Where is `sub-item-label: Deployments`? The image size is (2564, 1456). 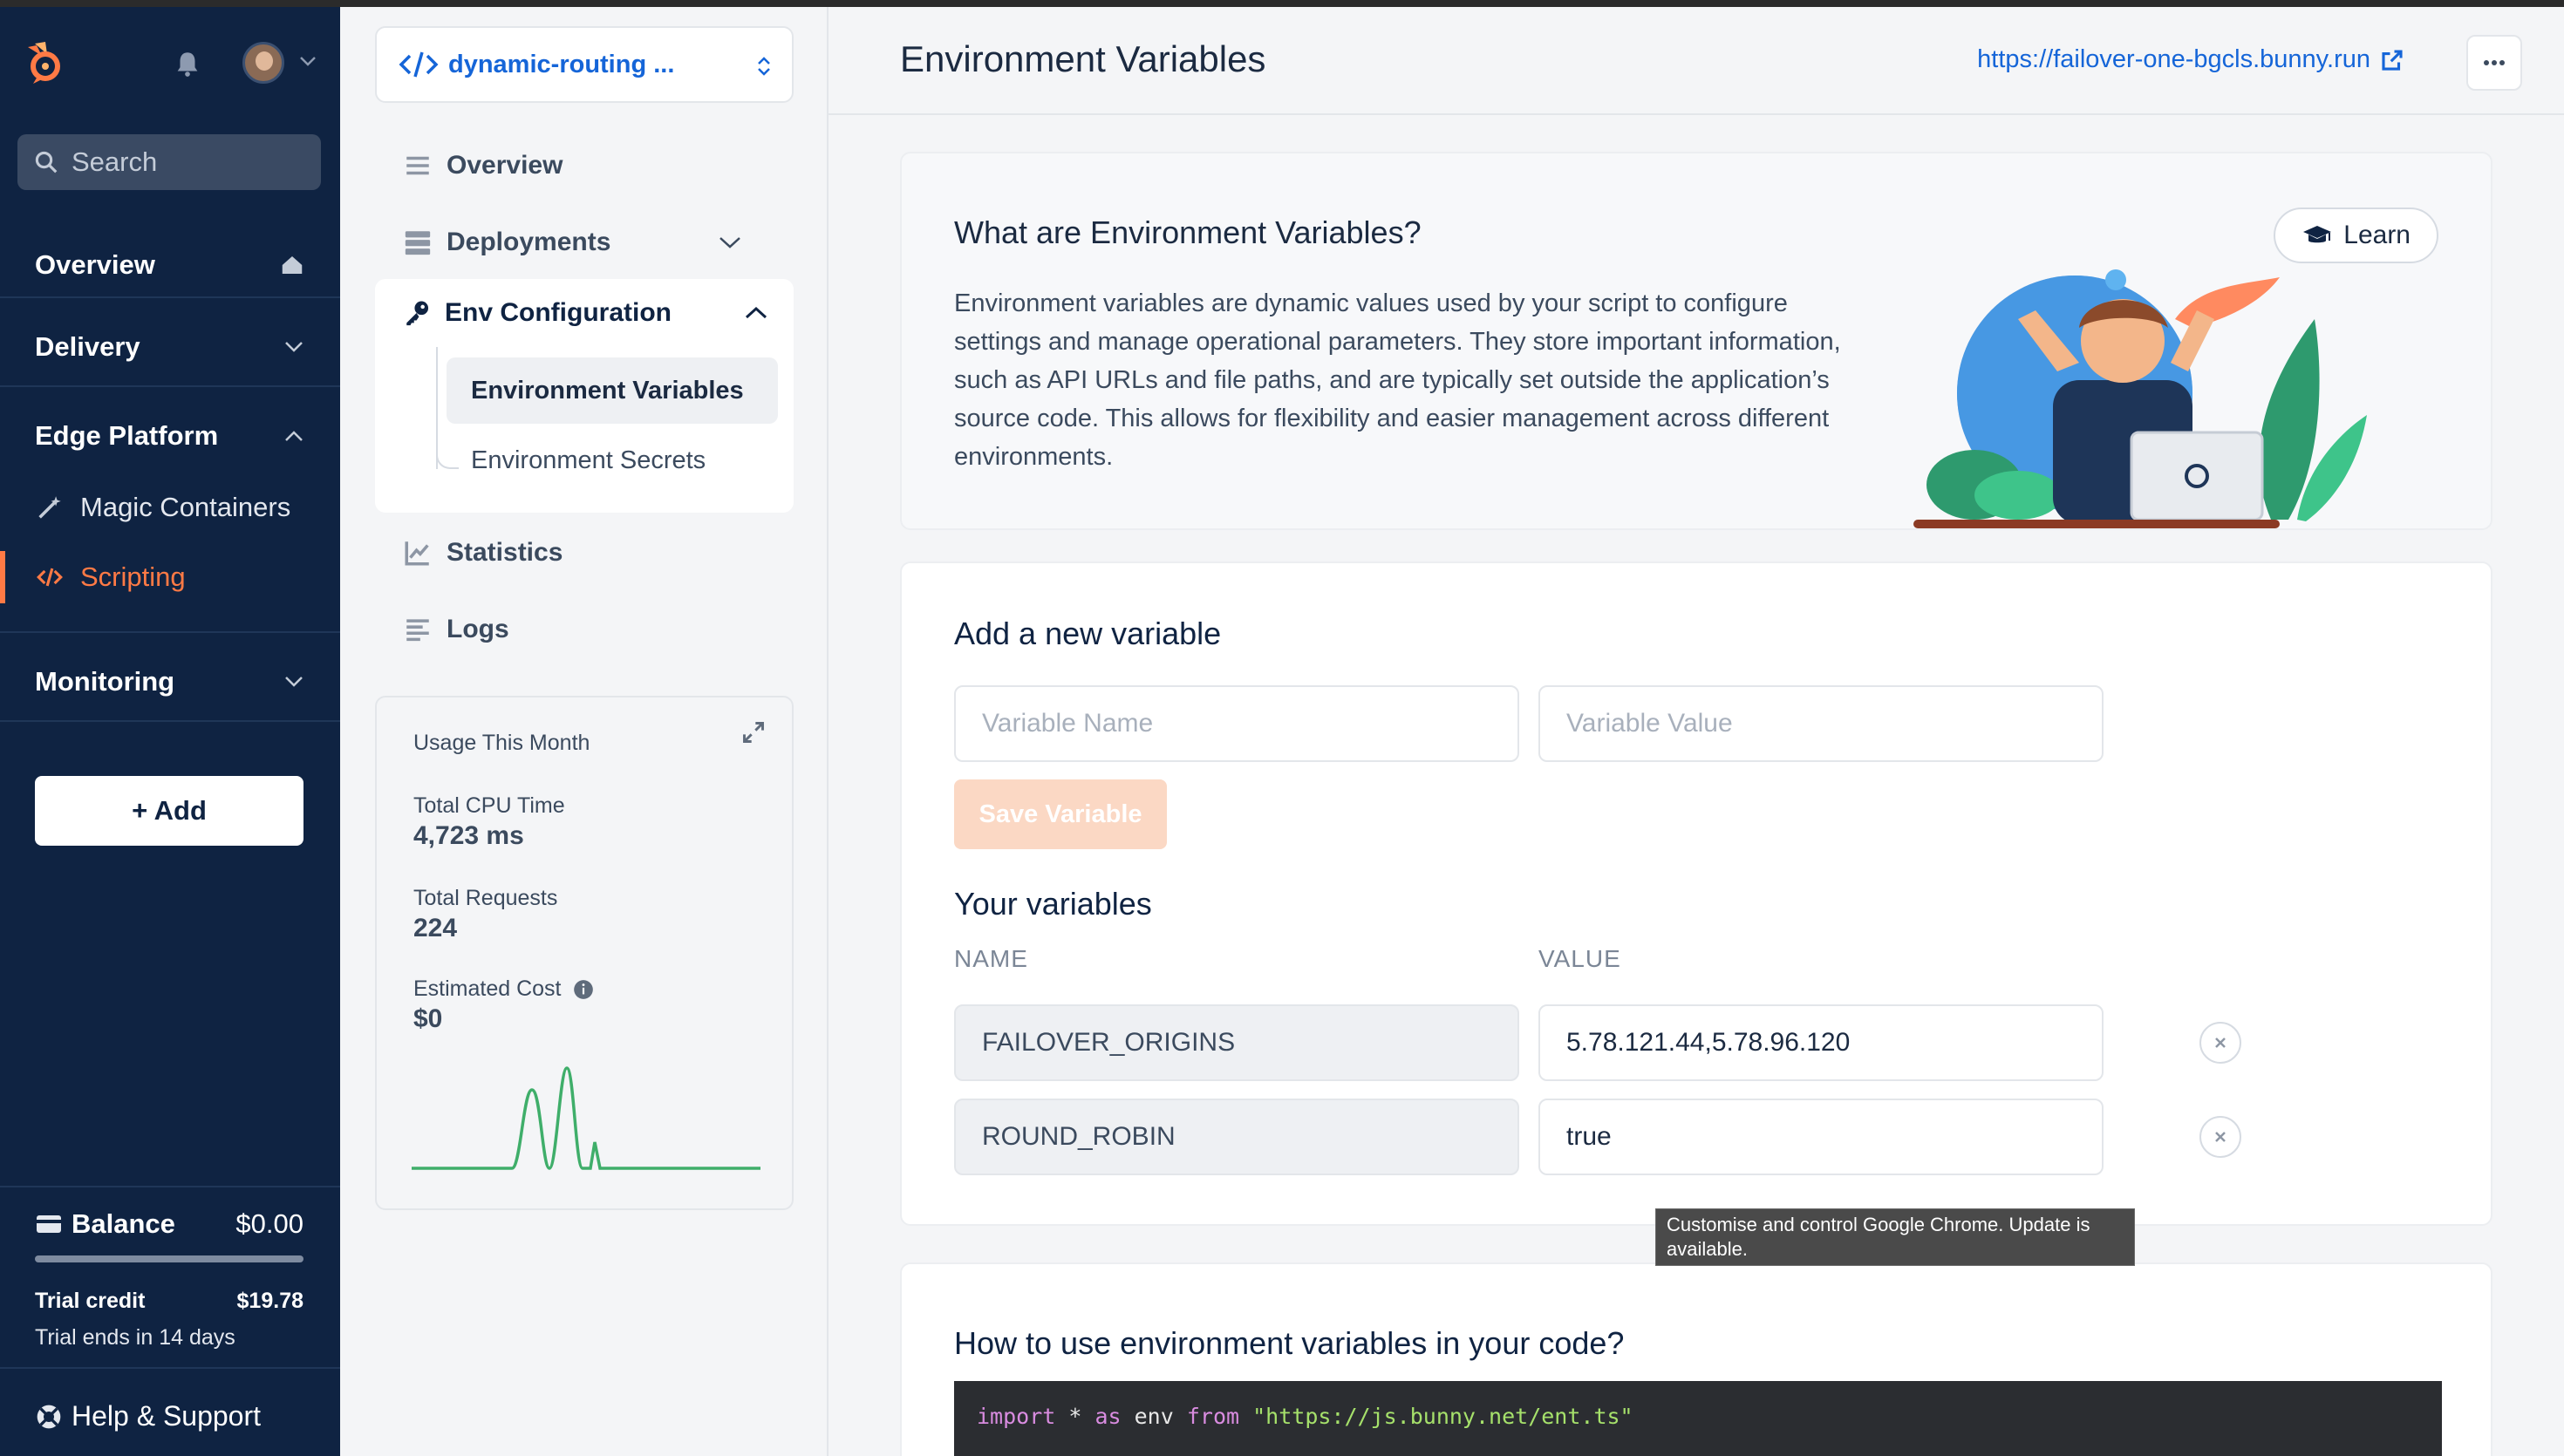 sub-item-label: Deployments is located at coordinates (529, 242).